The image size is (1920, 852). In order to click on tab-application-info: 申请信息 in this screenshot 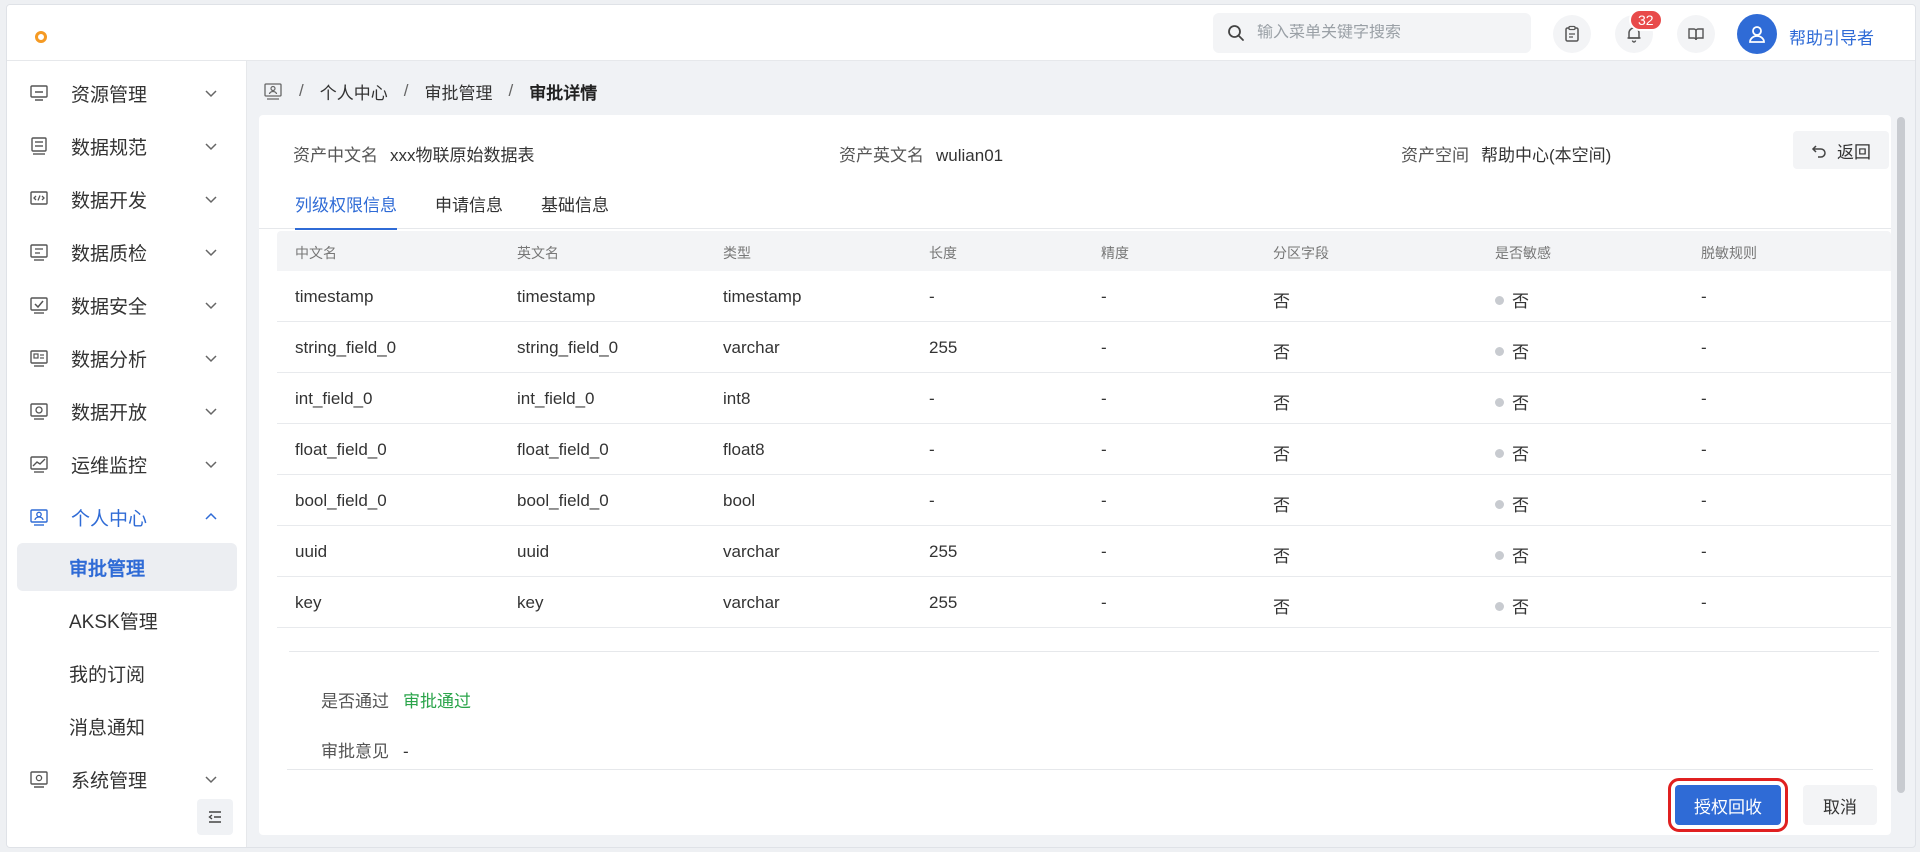, I will do `click(469, 209)`.